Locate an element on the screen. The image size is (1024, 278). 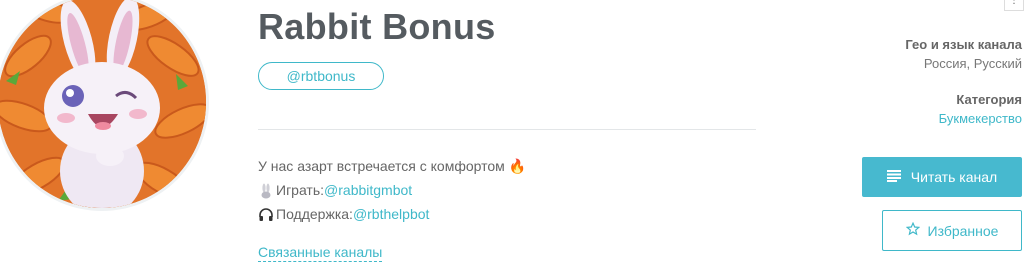
more-menu-button: ⋮ is located at coordinates (1014, 5).